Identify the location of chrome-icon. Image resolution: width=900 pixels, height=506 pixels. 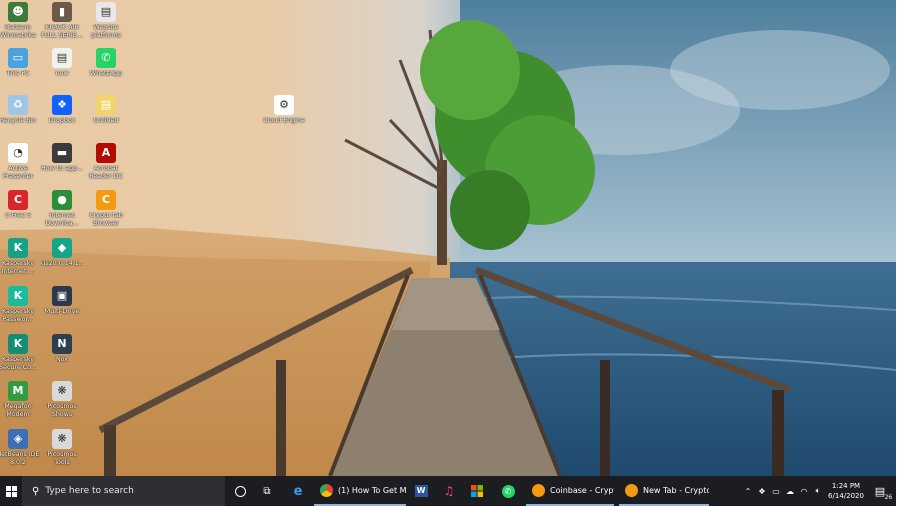
(326, 490).